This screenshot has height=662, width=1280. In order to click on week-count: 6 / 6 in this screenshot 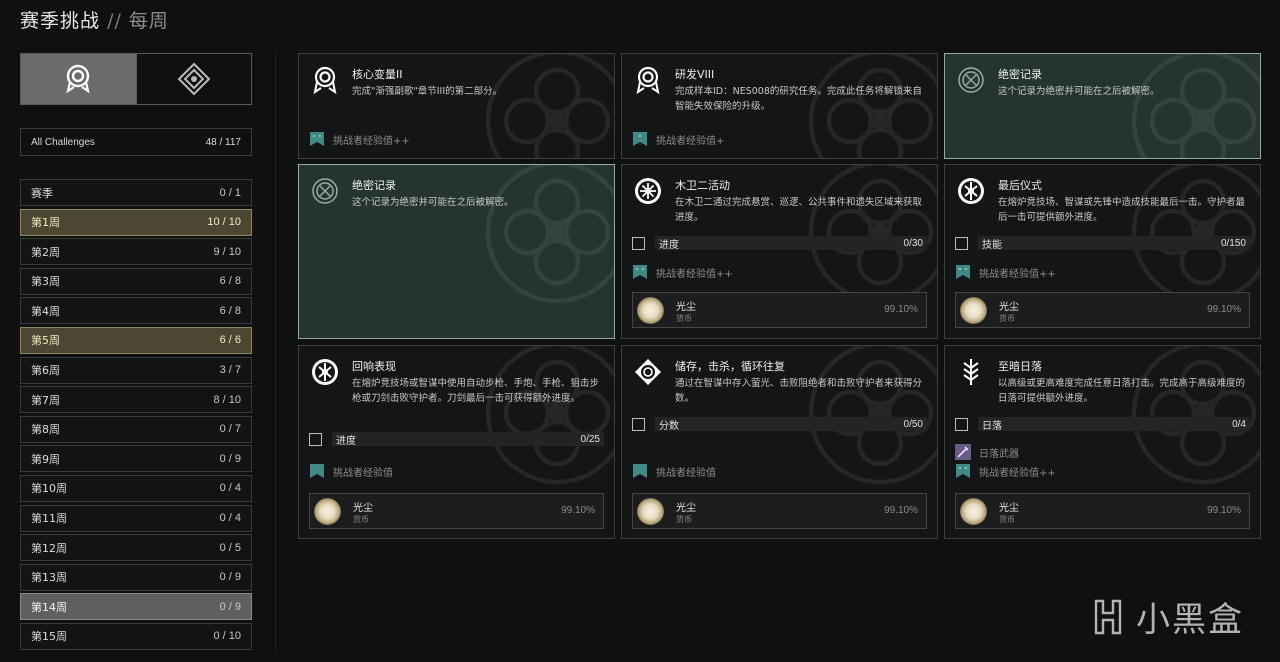, I will do `click(230, 340)`.